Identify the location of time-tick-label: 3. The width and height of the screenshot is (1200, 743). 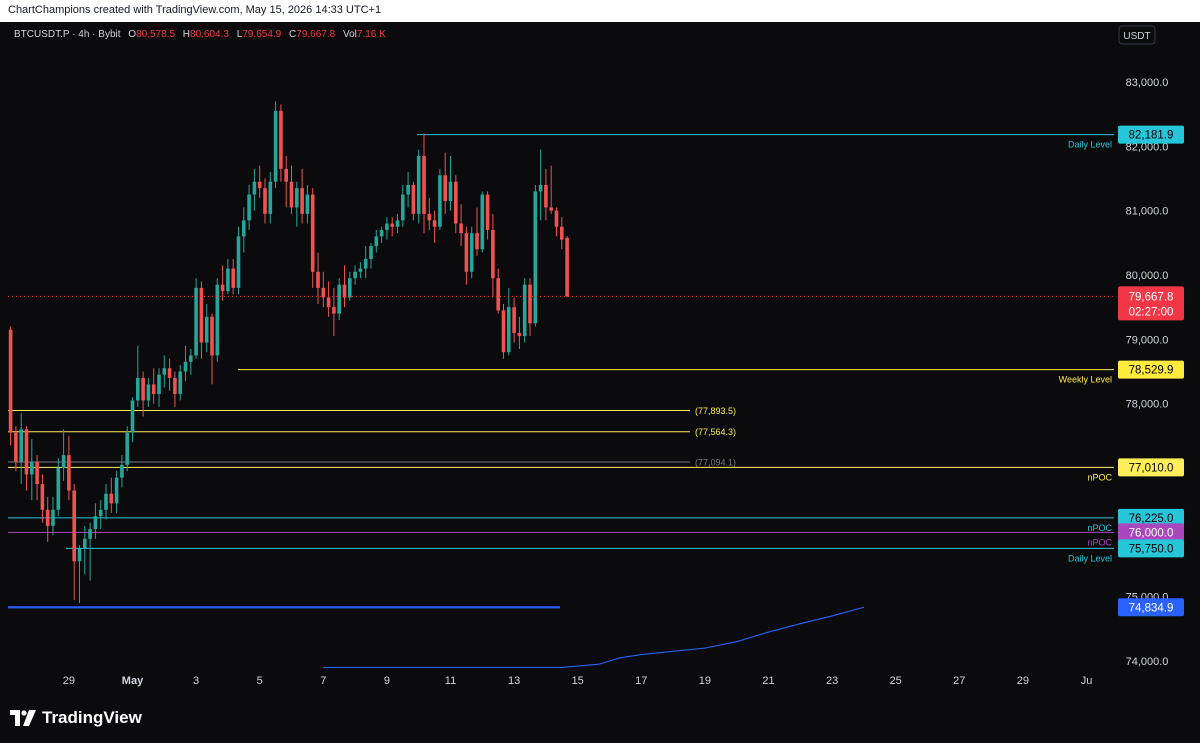
(196, 681).